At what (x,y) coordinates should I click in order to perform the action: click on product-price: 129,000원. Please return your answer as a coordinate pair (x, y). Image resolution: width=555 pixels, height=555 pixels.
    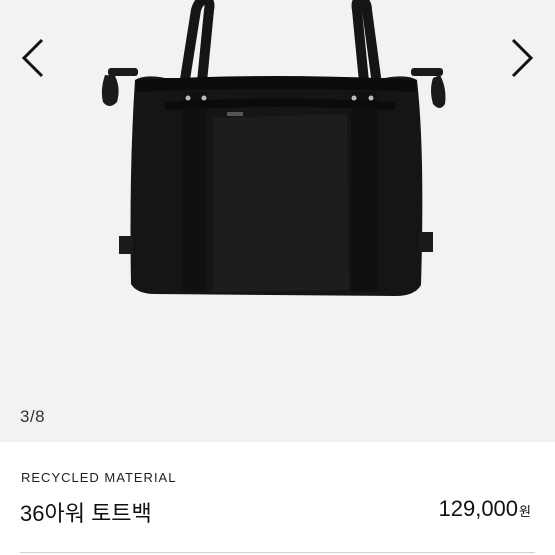
    Looking at the image, I should click on (485, 509).